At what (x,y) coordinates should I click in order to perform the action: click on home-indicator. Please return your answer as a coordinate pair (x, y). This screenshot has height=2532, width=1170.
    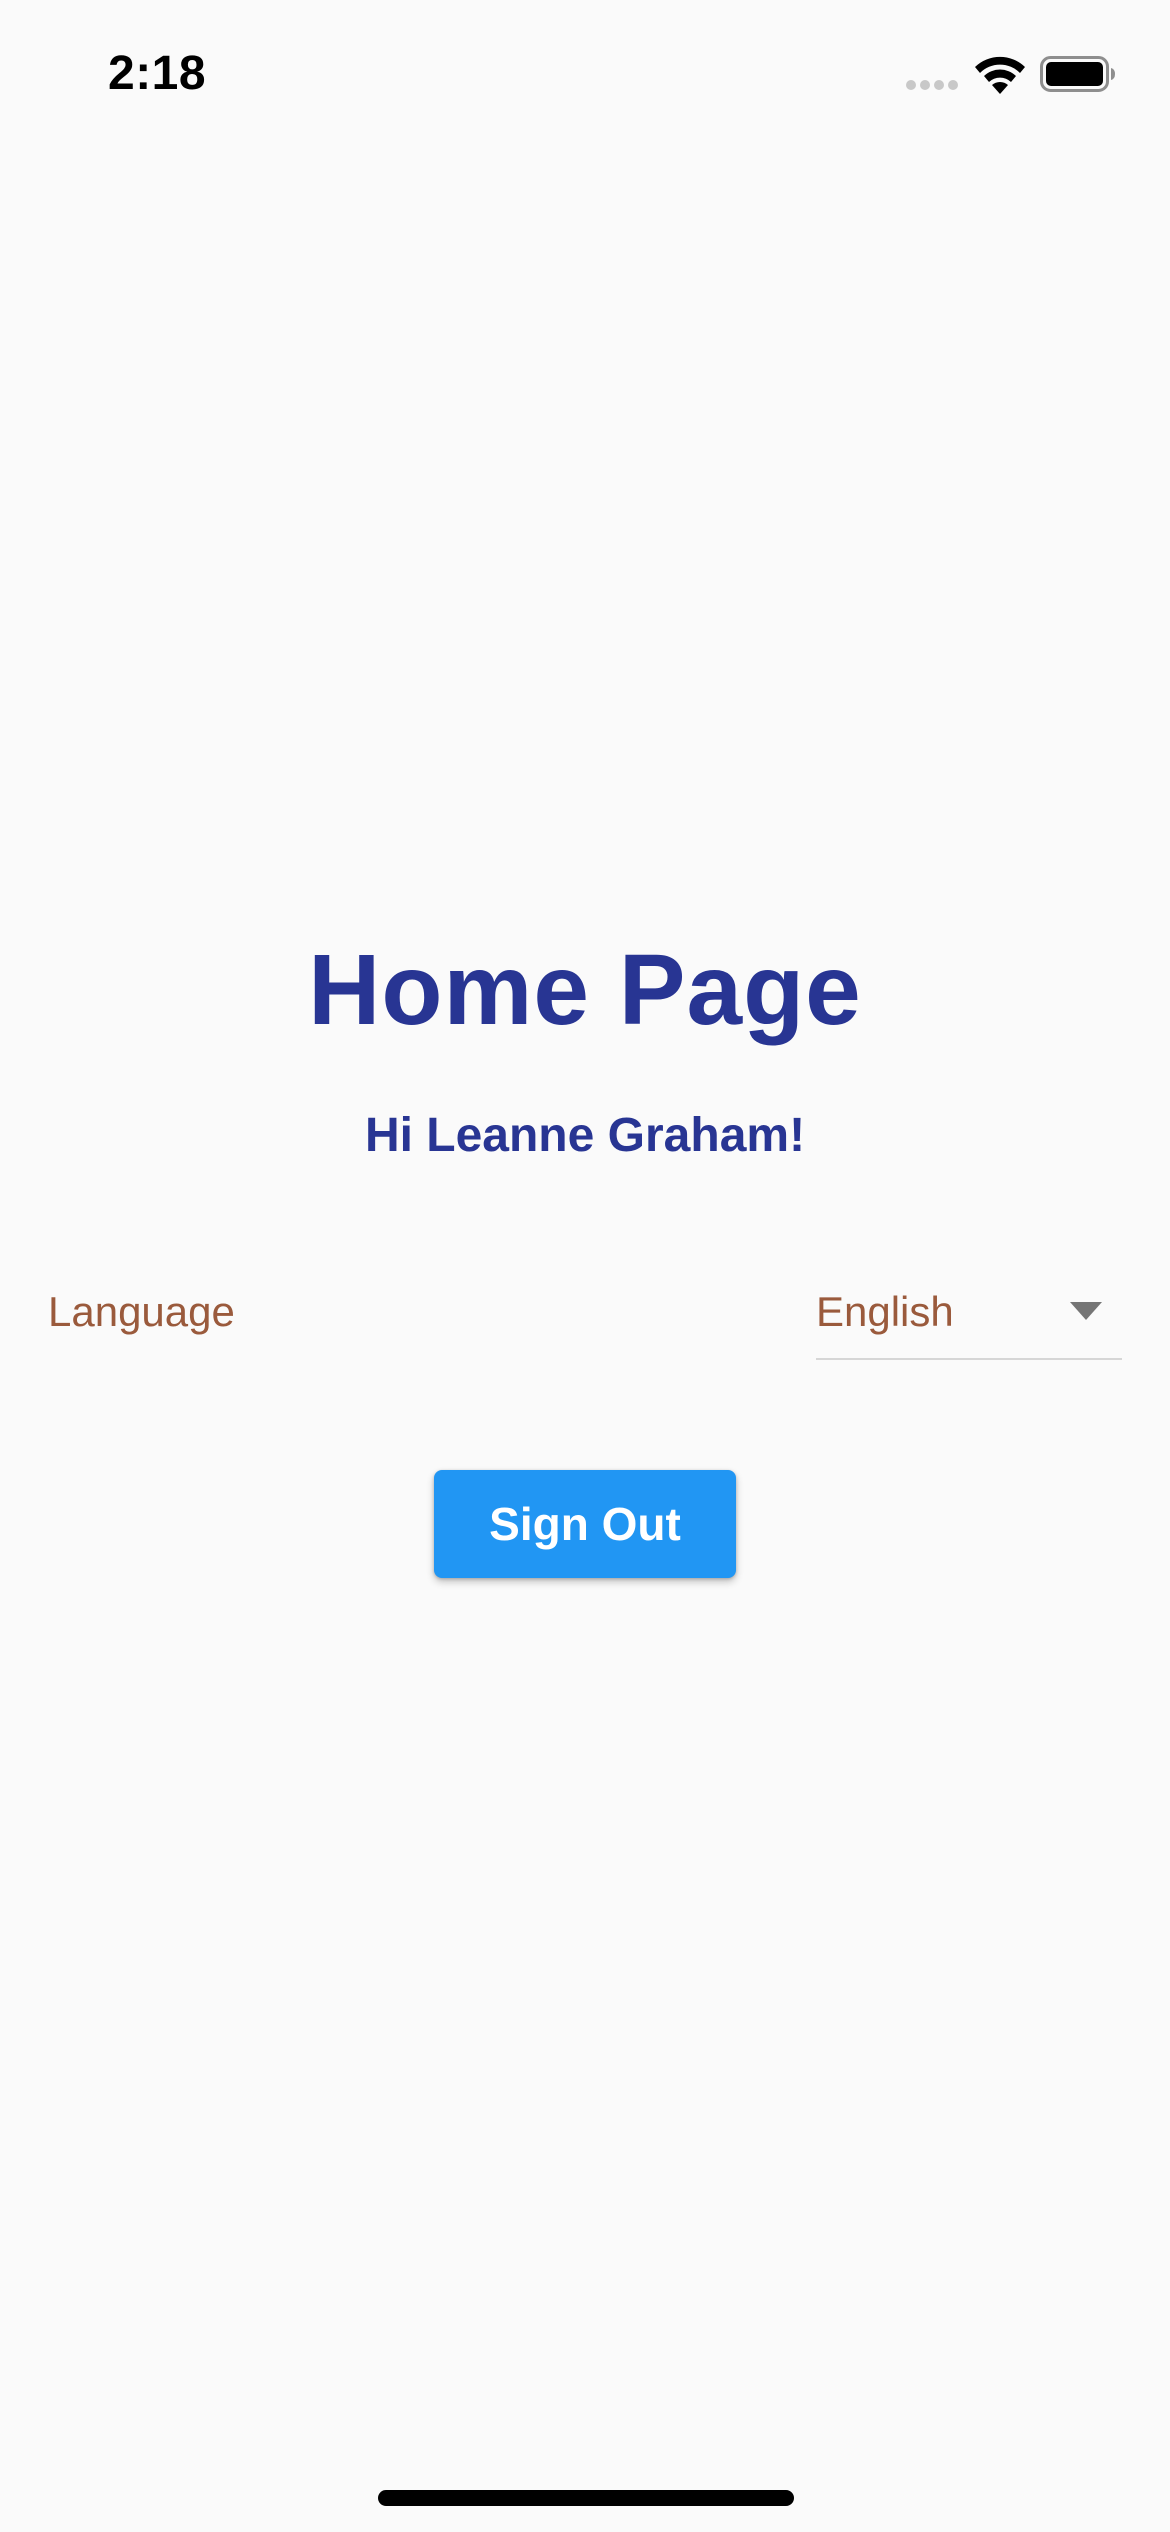
    Looking at the image, I should click on (586, 2498).